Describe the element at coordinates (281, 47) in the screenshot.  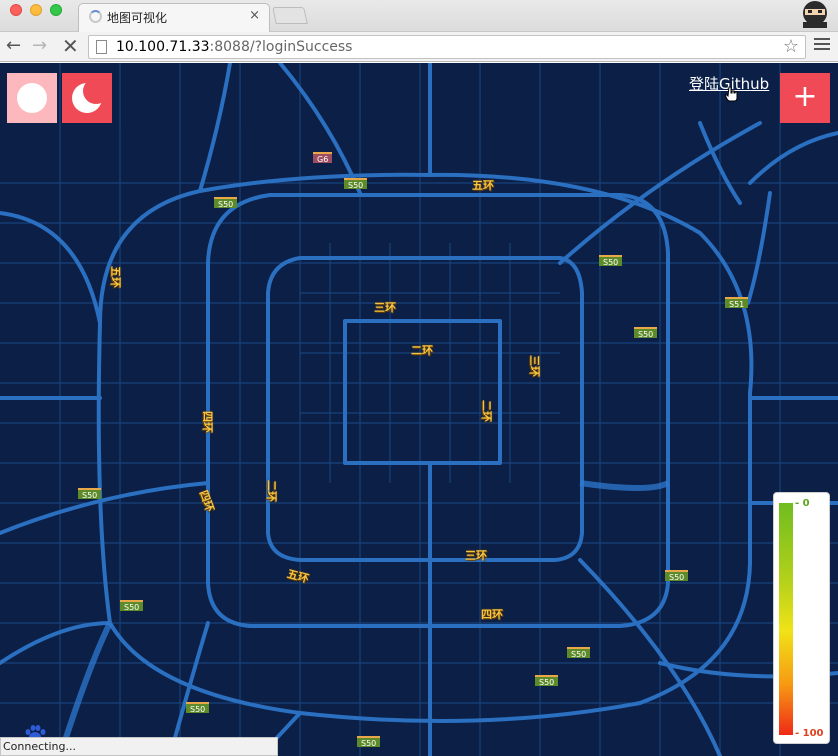
I see `url-path: :8088/?loginSuccess` at that location.